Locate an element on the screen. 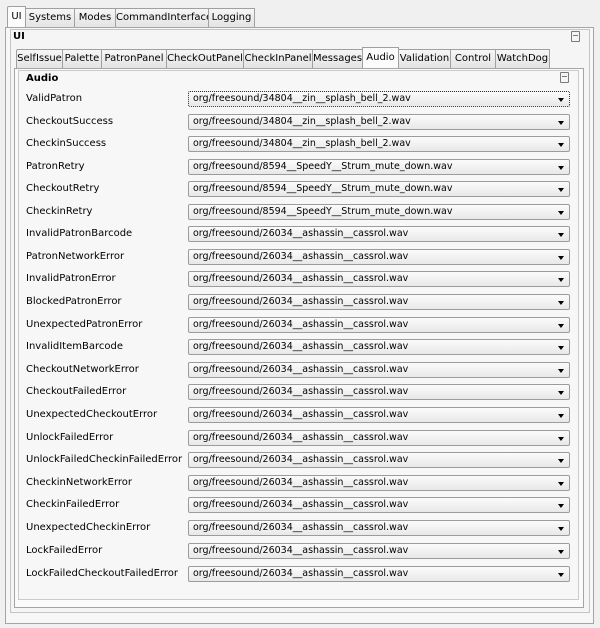 The image size is (600, 628). tab-label: Palette is located at coordinates (82, 58).